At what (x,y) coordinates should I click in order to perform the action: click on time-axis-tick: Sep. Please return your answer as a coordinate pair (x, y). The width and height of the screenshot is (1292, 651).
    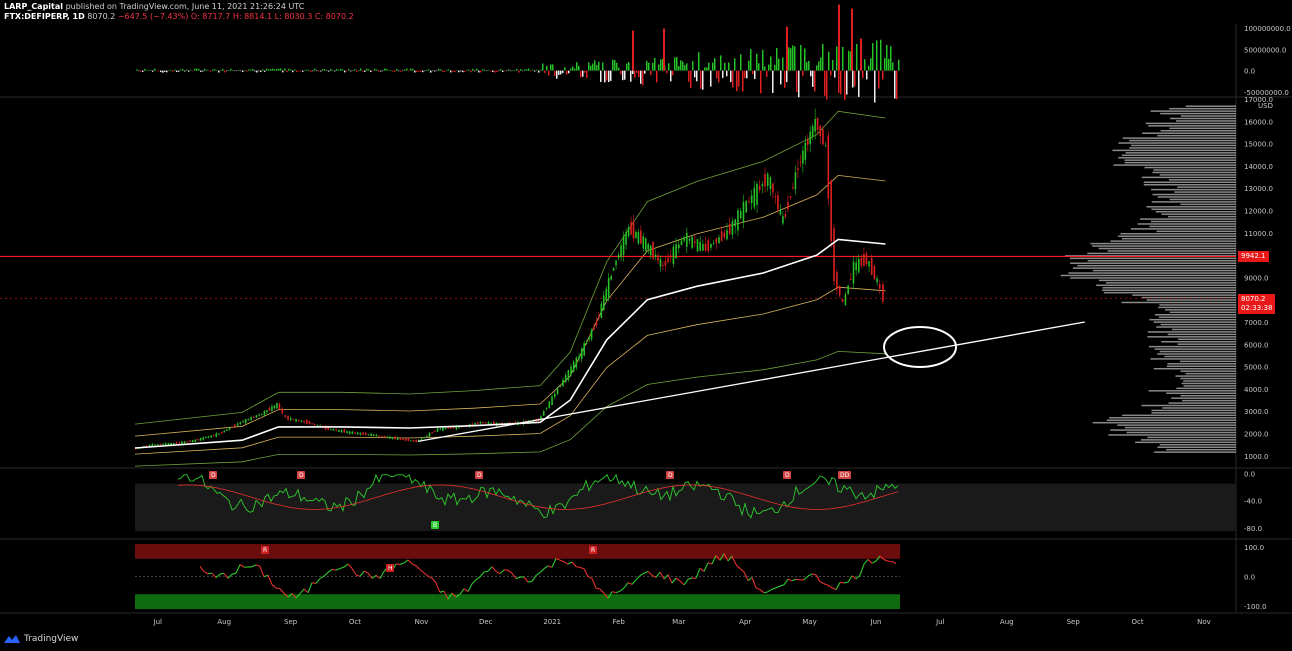
    Looking at the image, I should click on (1074, 622).